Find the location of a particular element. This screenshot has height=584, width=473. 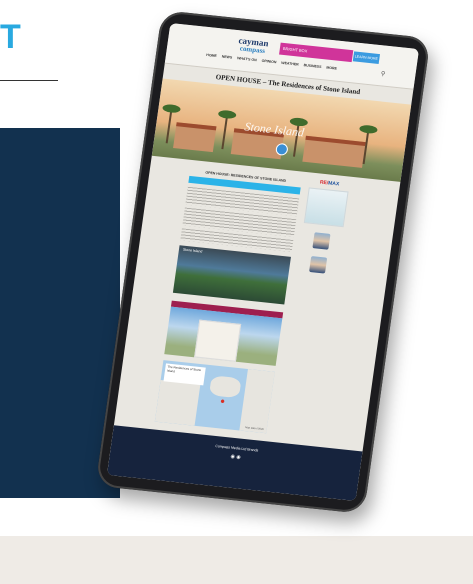

video-title: Stone Island is located at coordinates (192, 250).